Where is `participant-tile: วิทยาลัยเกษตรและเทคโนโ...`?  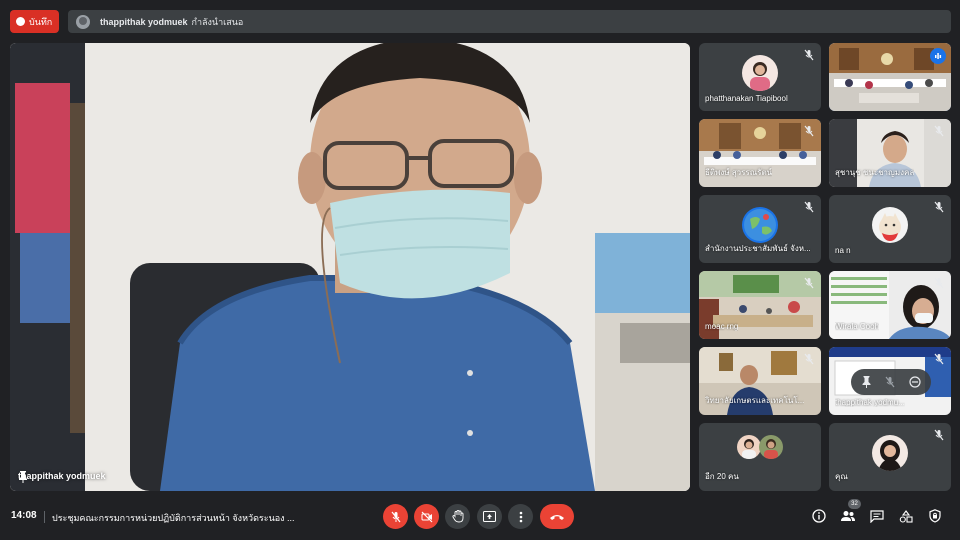
participant-tile: วิทยาลัยเกษตรและเทคโนโ... is located at coordinates (760, 381).